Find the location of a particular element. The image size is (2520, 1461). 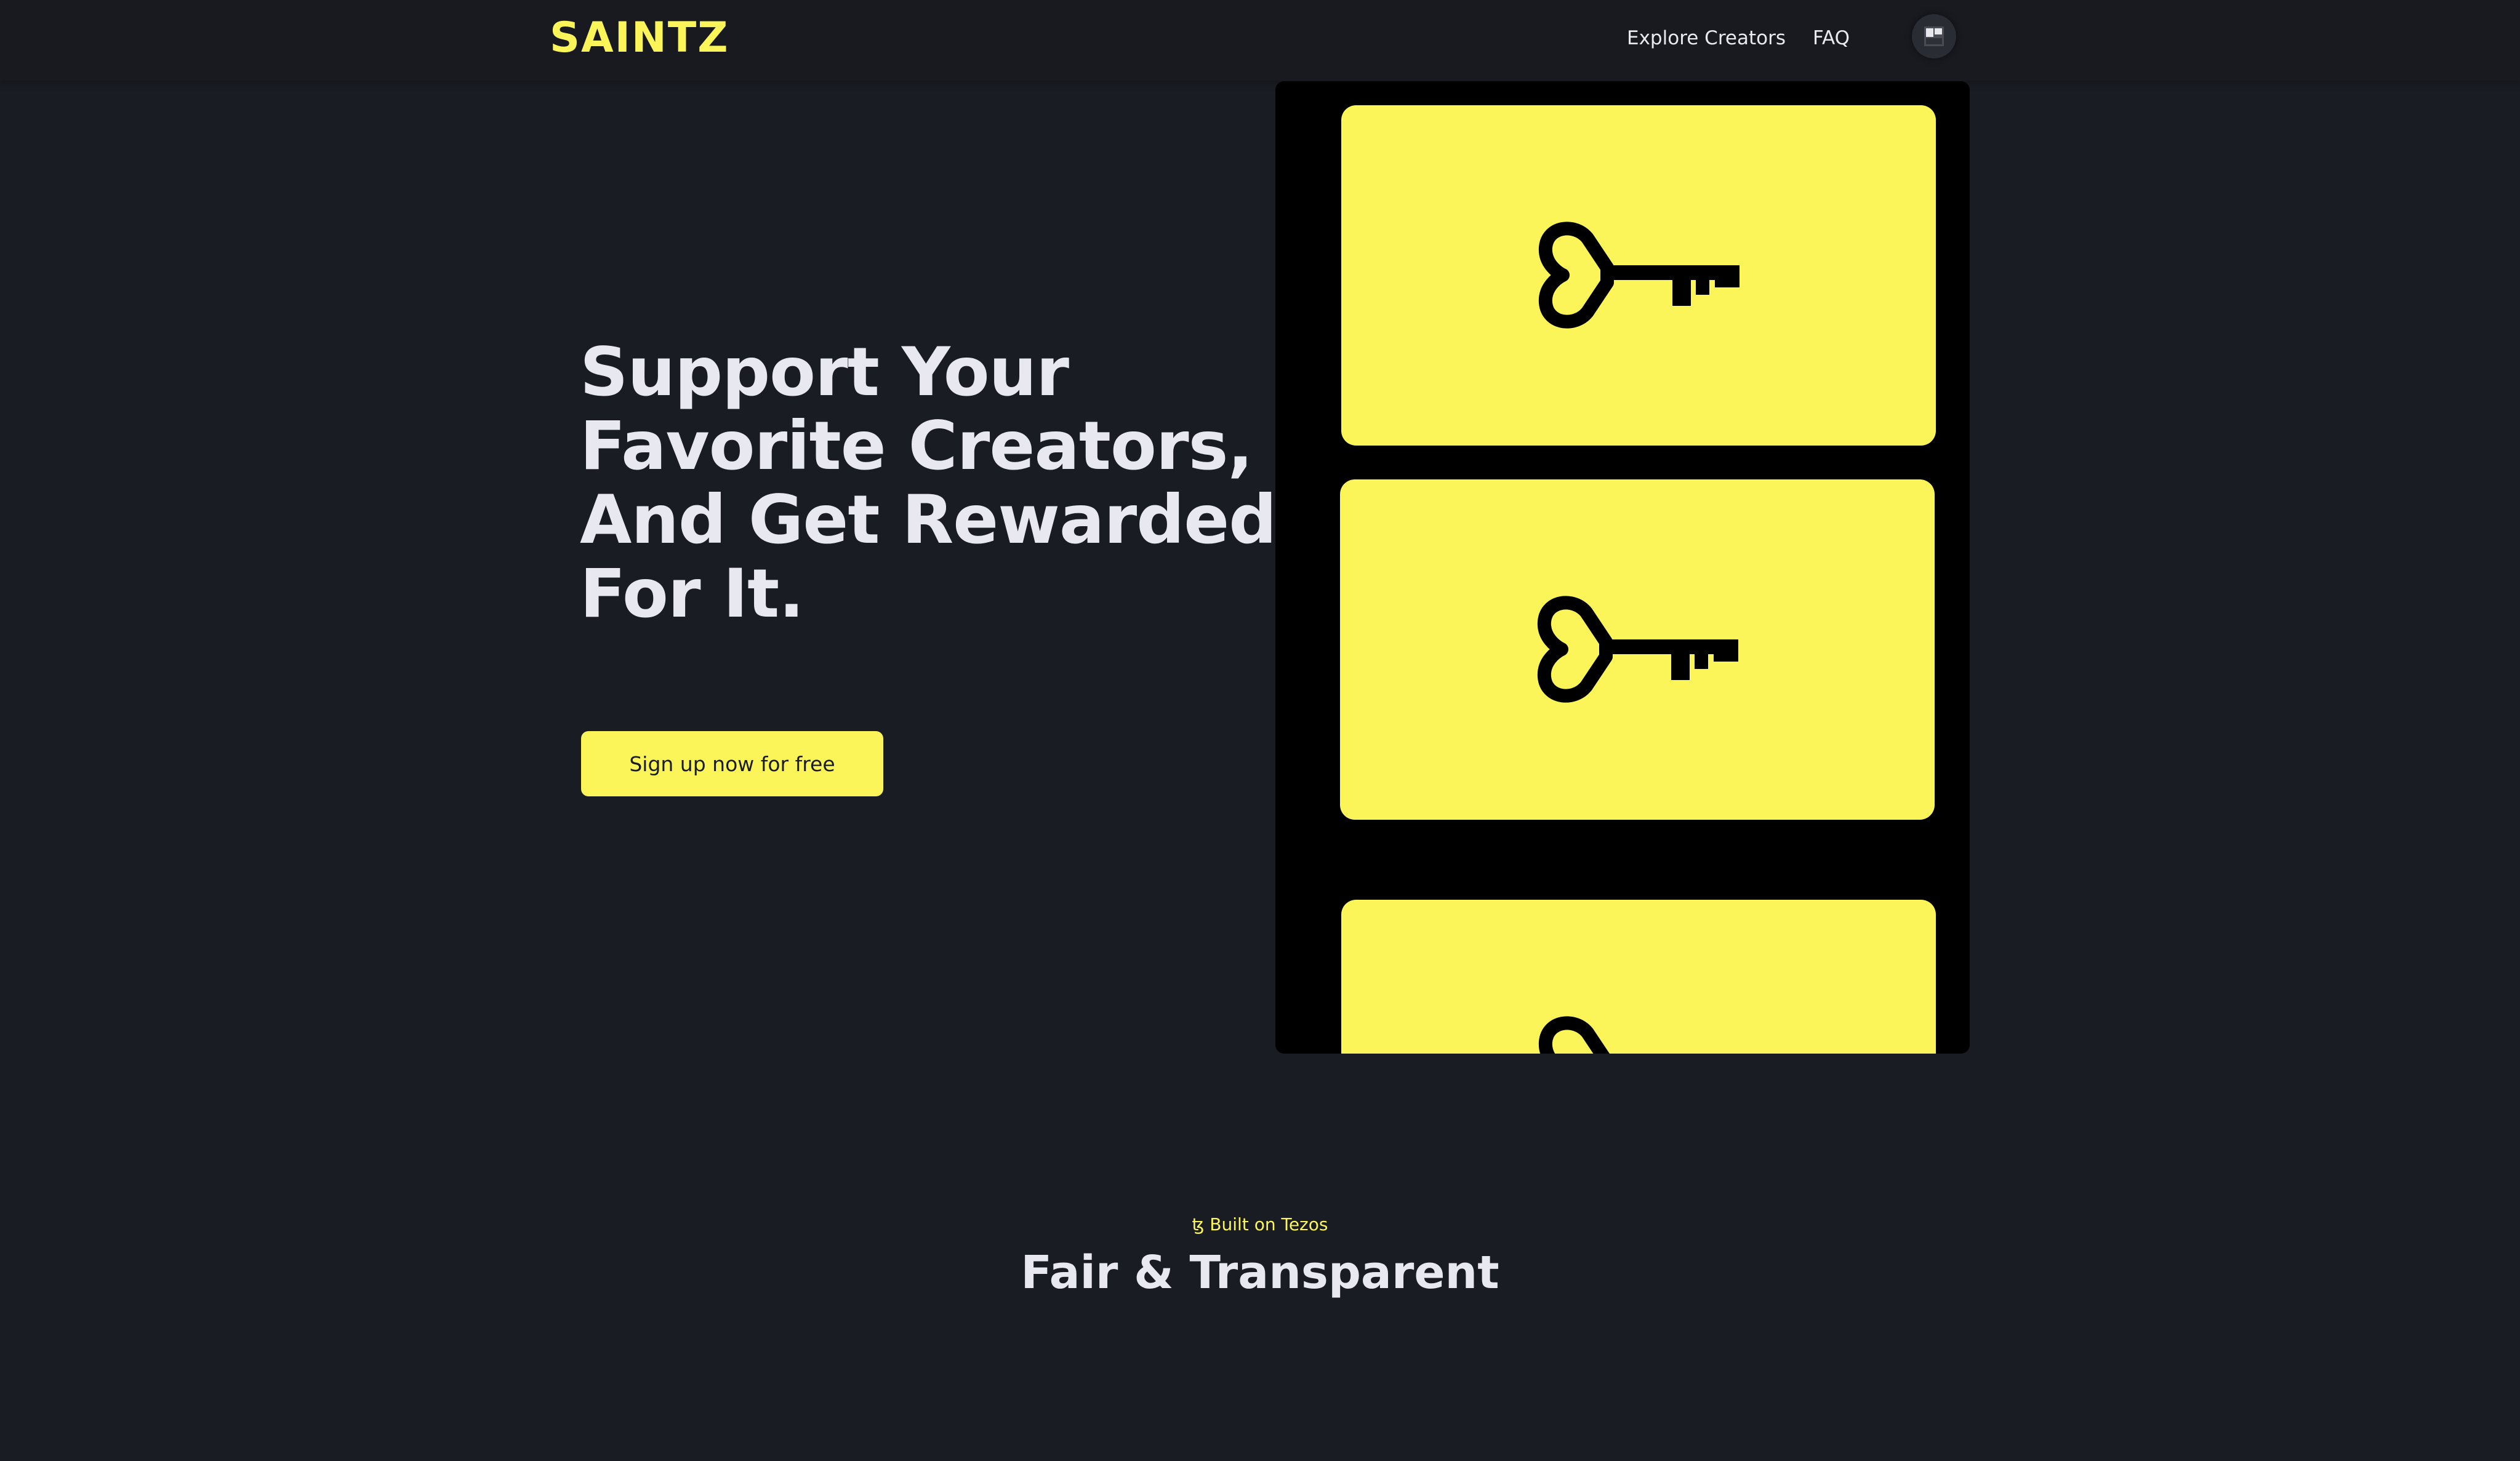

hero-title-line-4: For It. is located at coordinates (692, 593).